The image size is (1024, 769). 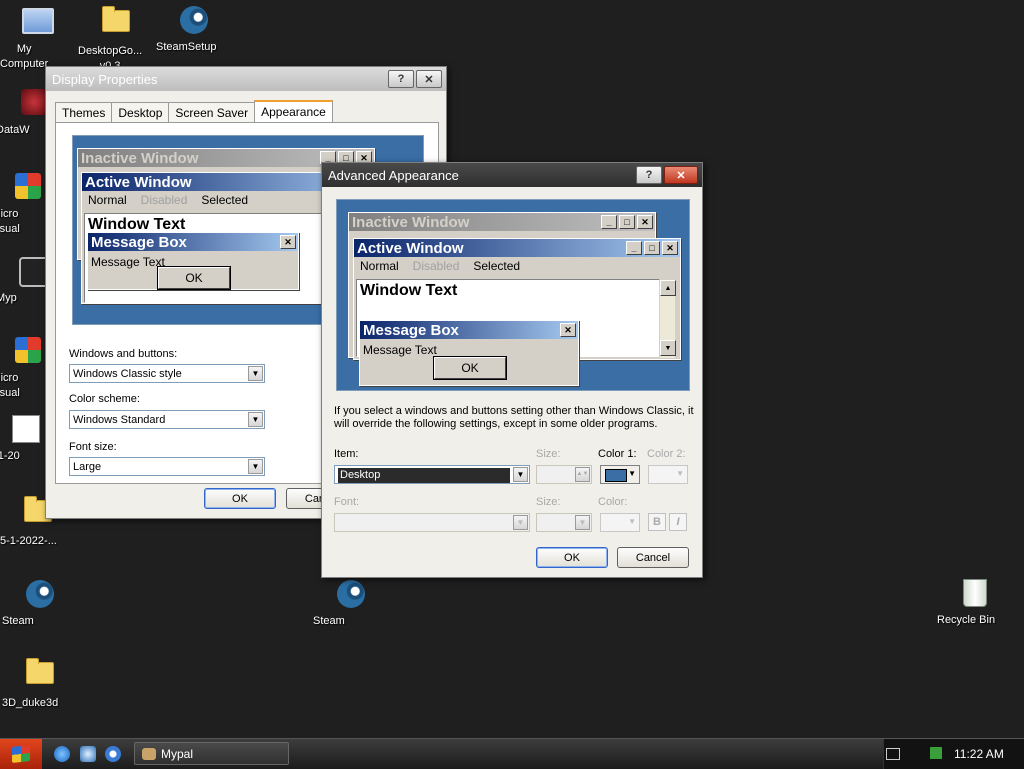 I want to click on font-size-select: ▼, so click(x=564, y=522).